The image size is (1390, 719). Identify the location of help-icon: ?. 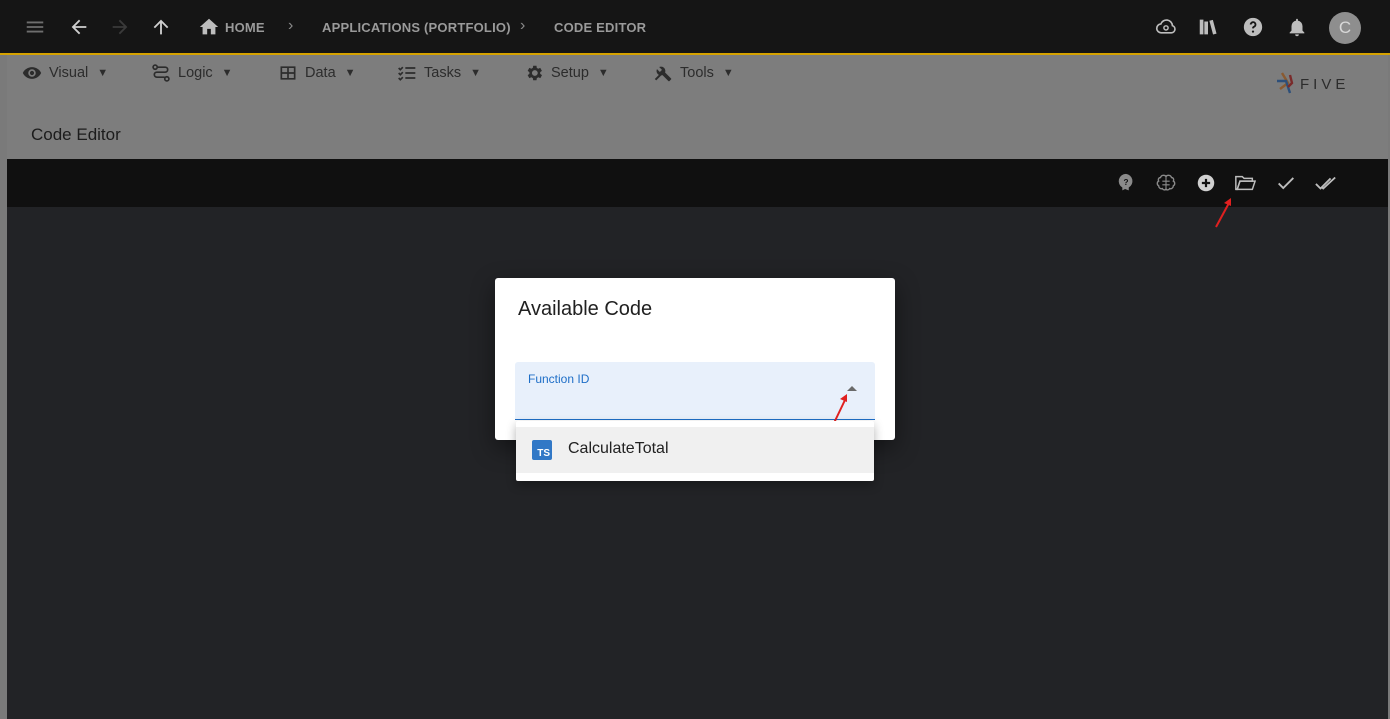
(1126, 183).